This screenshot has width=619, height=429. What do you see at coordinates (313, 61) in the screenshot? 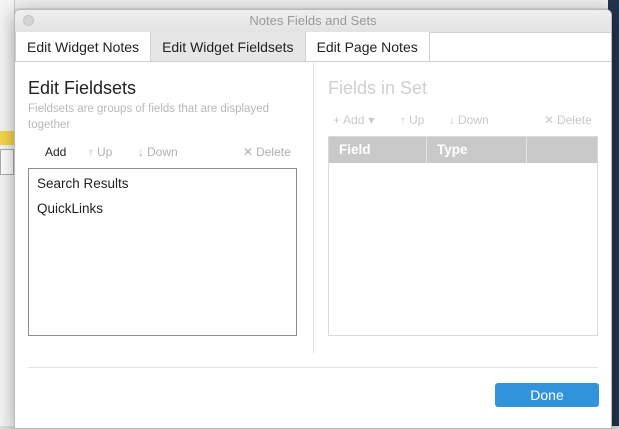
I see `tab-divider` at bounding box center [313, 61].